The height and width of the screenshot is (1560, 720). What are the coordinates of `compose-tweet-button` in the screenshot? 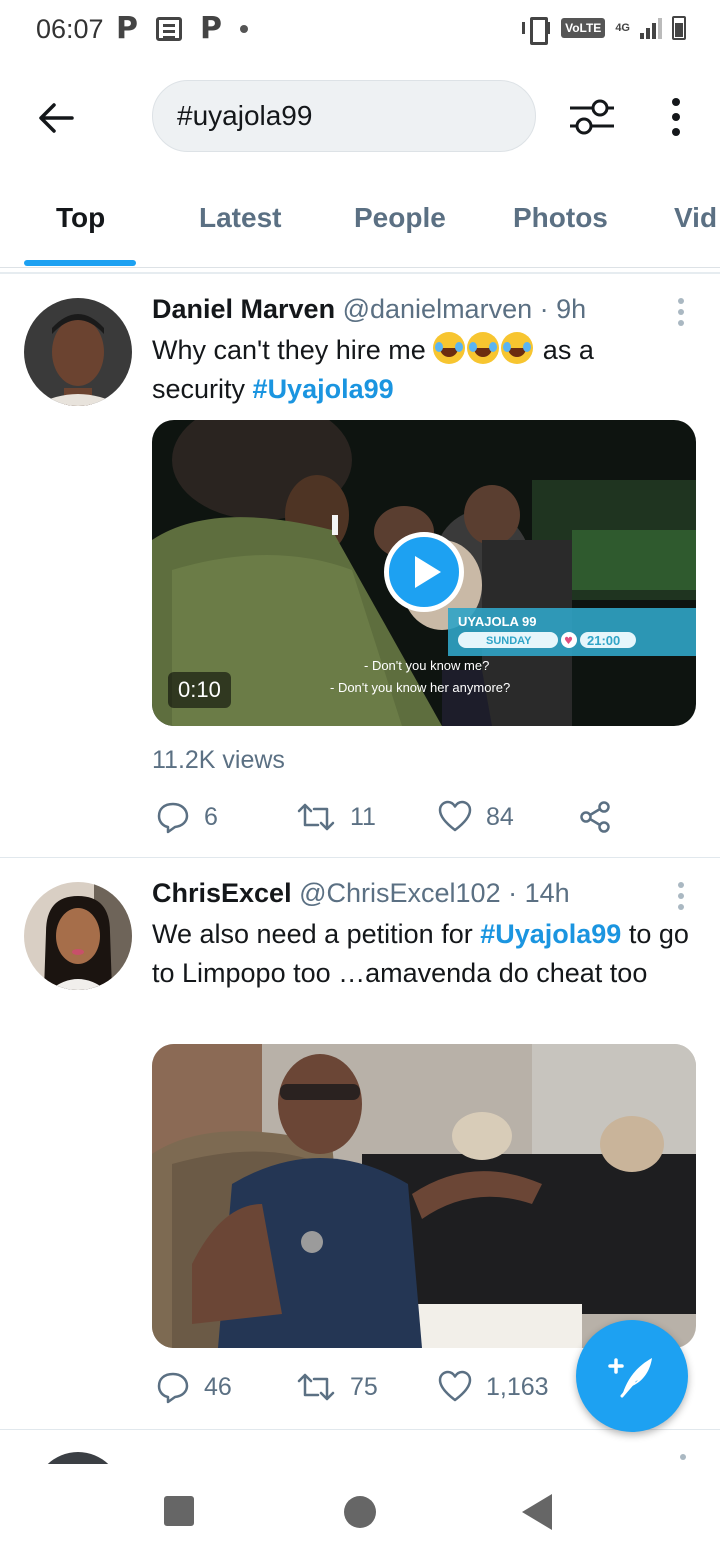 It's located at (632, 1376).